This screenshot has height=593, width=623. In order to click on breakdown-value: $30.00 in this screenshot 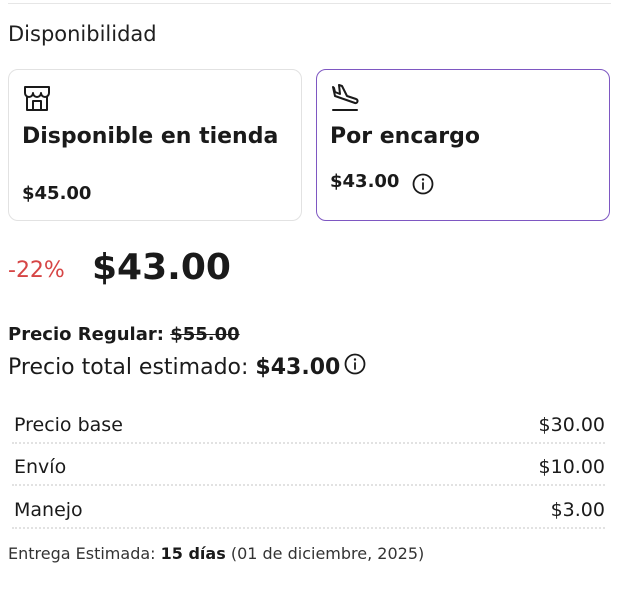, I will do `click(571, 424)`.